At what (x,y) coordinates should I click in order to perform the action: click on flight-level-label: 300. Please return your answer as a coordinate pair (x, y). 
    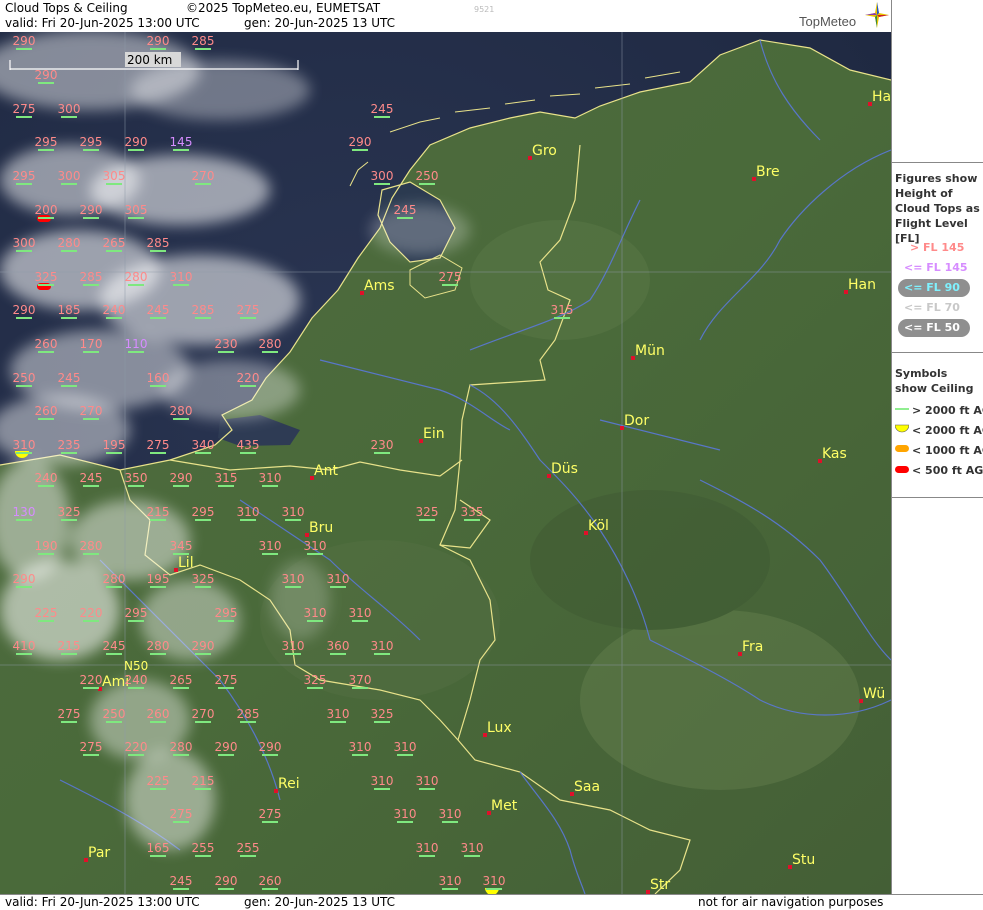
    Looking at the image, I should click on (382, 176).